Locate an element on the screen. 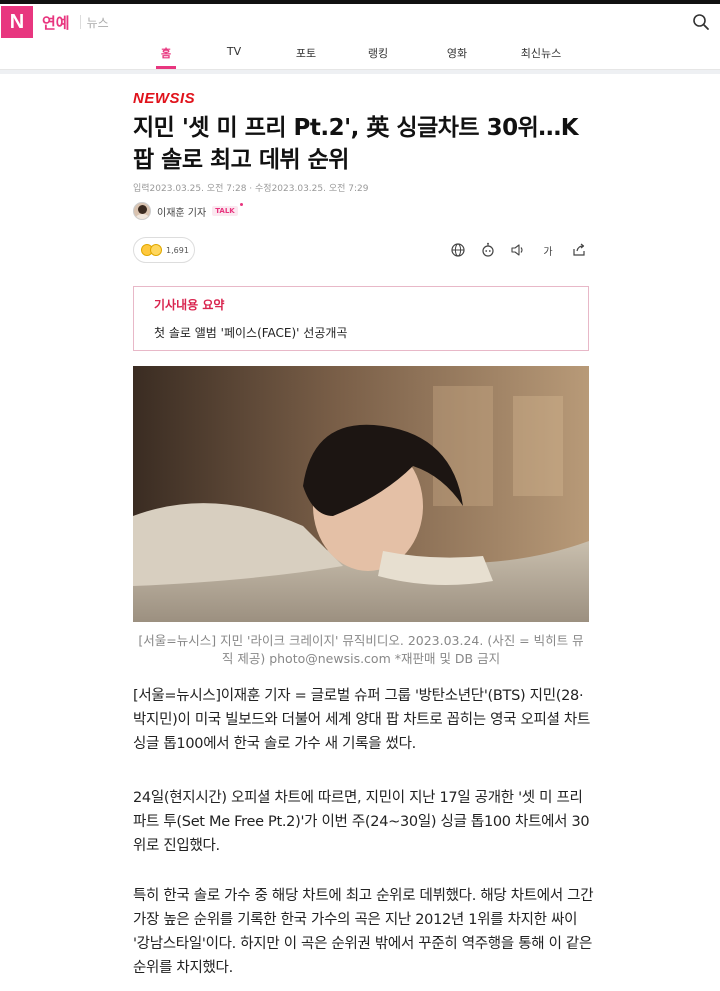  talk-badge: TALK is located at coordinates (227, 209).